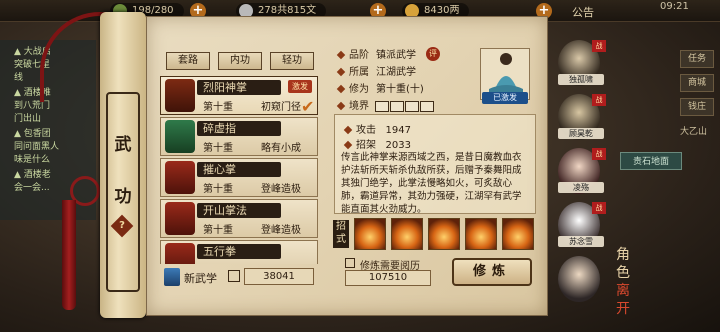  What do you see at coordinates (239, 96) in the screenshot?
I see `skill-item-lieyang: 烈阳神掌 激发 第十重 初窥门径 ✔` at bounding box center [239, 96].